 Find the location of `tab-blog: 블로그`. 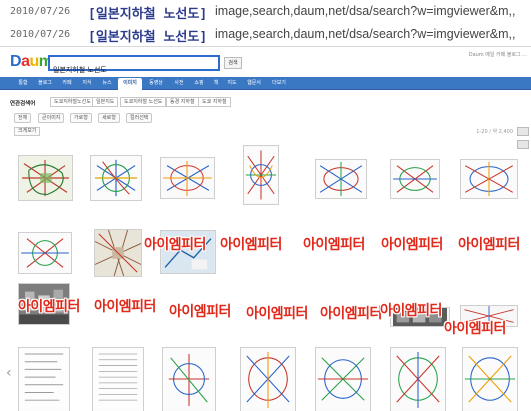

tab-blog: 블로그 is located at coordinates (45, 84).